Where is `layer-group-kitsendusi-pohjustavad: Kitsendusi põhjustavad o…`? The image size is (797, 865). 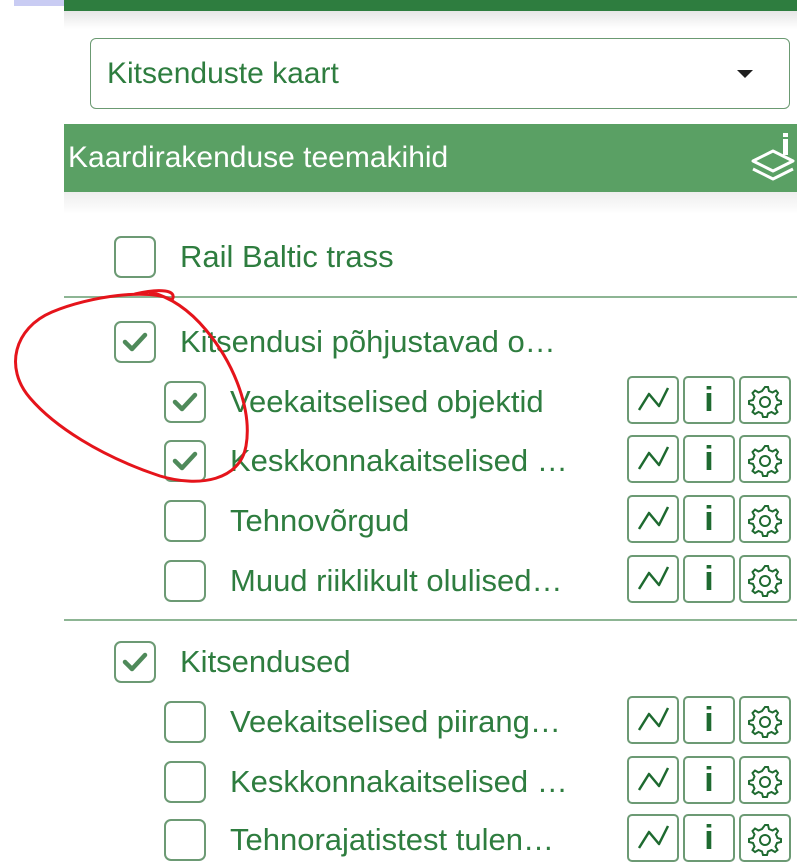
layer-group-kitsendusi-pohjustavad: Kitsendusi põhjustavad o… is located at coordinates (335, 342).